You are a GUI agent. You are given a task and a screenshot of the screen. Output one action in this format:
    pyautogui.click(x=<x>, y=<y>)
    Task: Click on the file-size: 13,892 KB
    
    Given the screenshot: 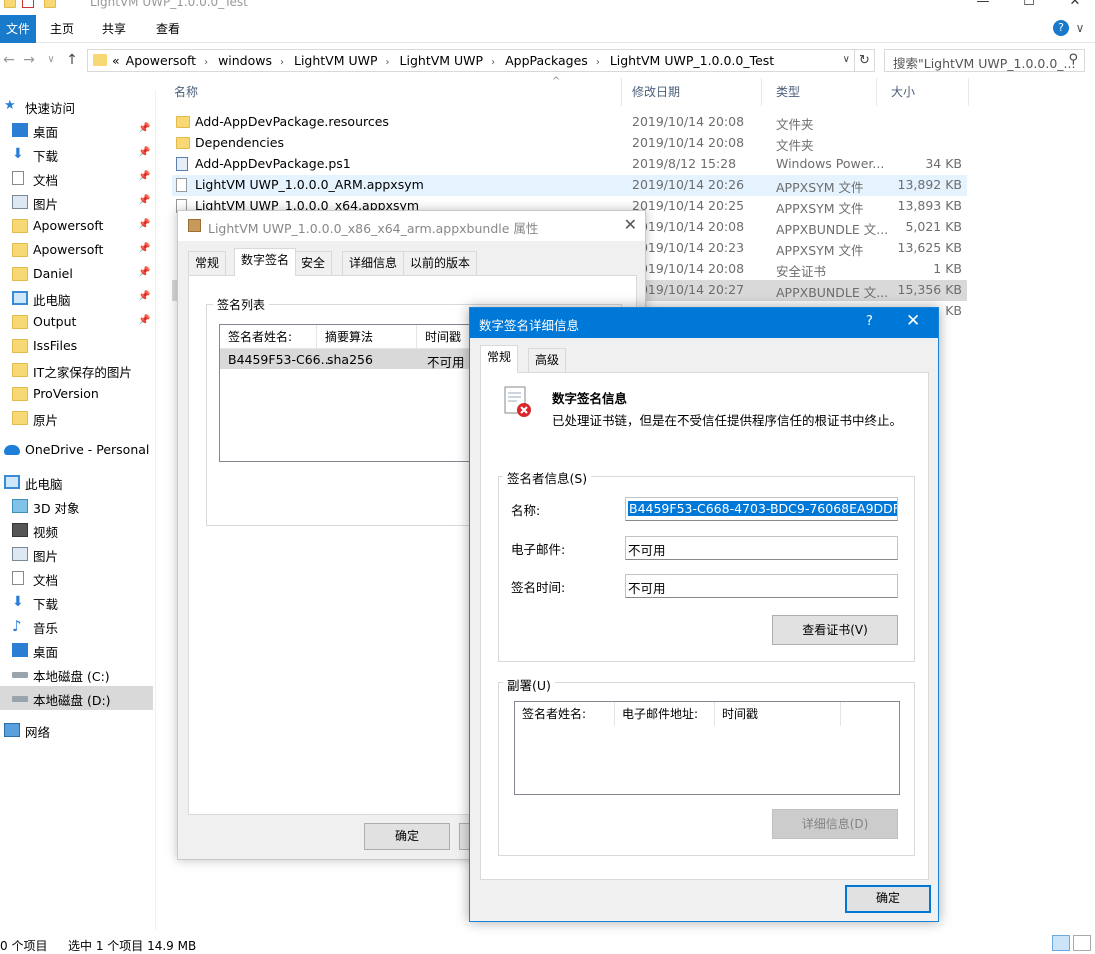 What is the action you would take?
    pyautogui.click(x=929, y=184)
    